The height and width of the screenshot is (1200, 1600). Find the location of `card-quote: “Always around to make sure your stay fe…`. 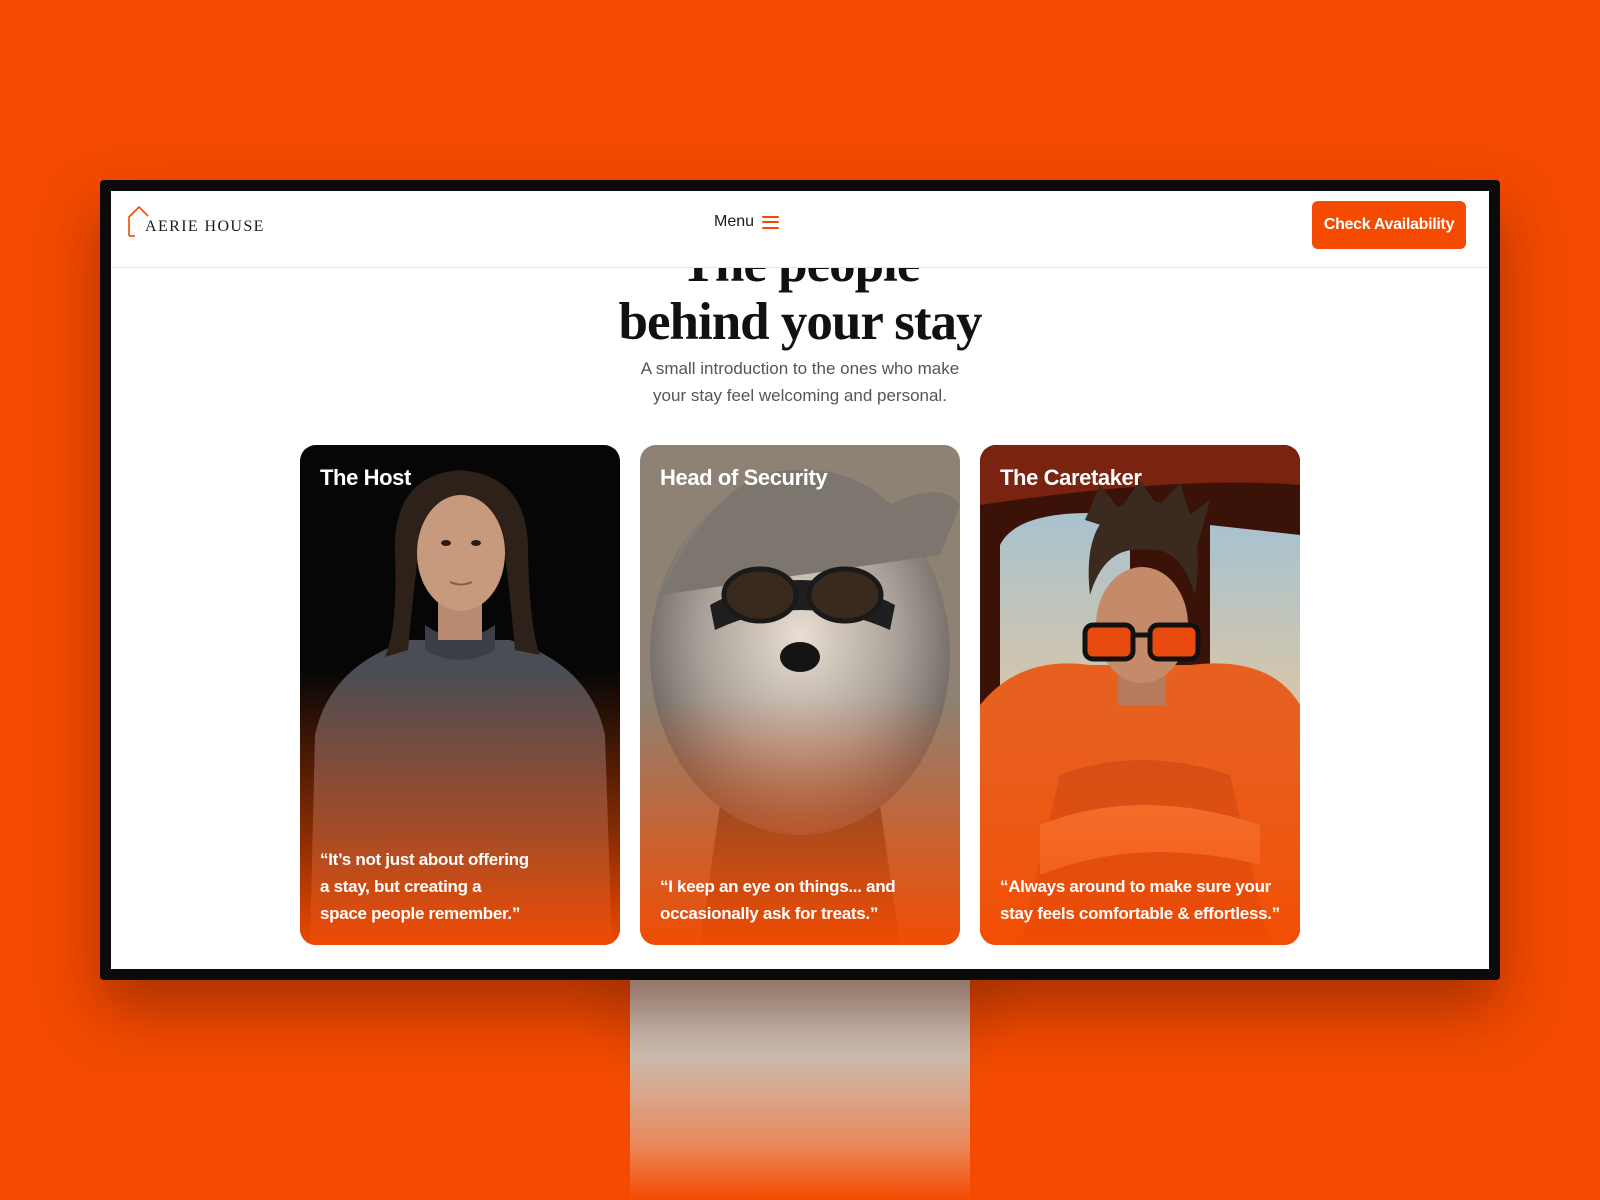

card-quote: “Always around to make sure your stay fe… is located at coordinates (1140, 900).